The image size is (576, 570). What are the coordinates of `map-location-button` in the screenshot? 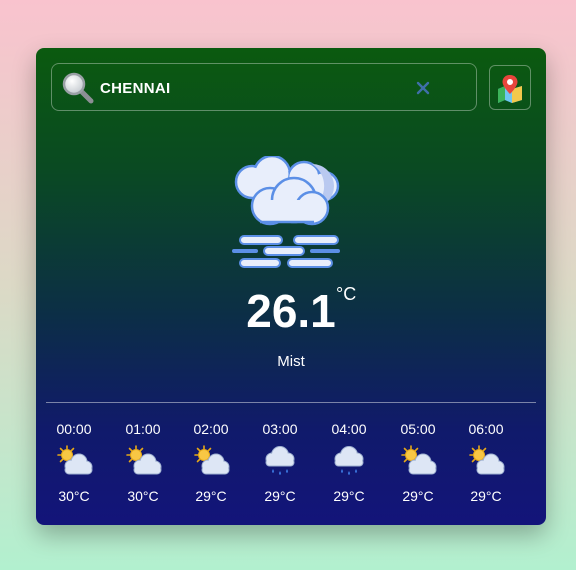 It's located at (510, 87).